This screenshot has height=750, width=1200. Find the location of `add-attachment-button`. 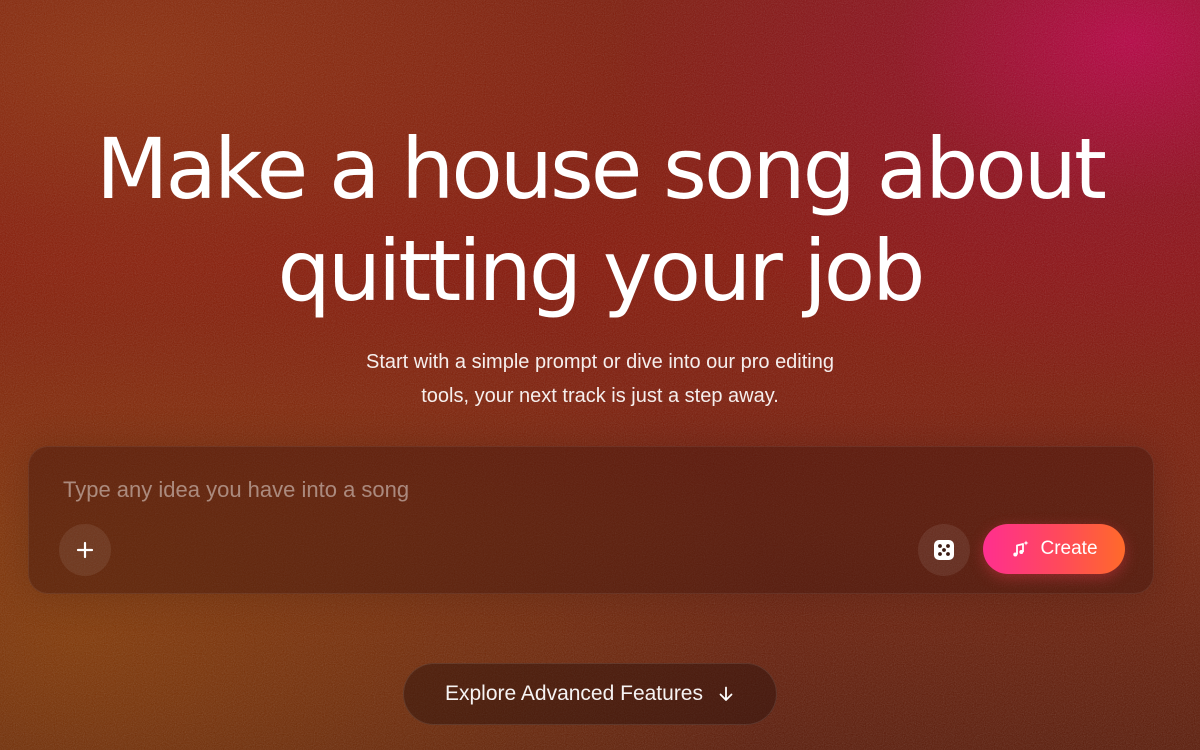

add-attachment-button is located at coordinates (85, 550).